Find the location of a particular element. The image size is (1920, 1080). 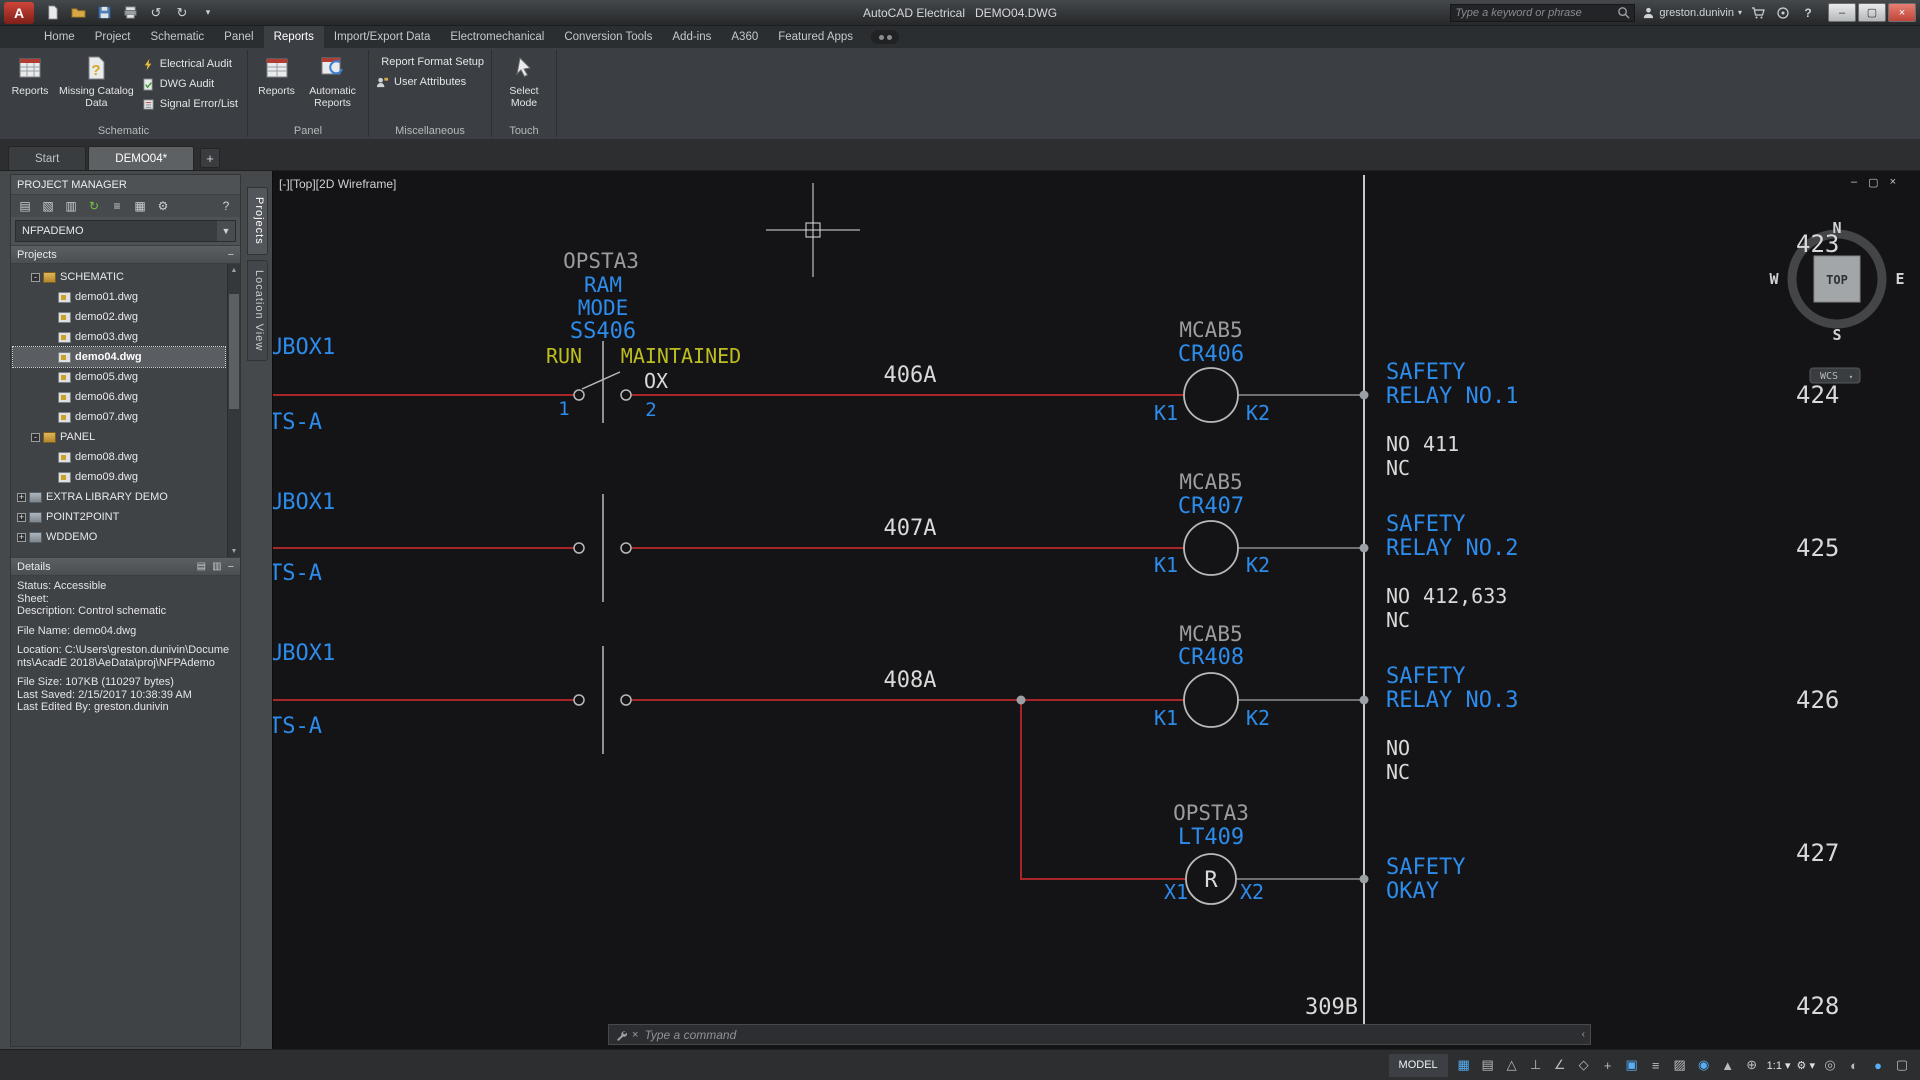

tree-item-demo01-dwg: demo01.dwg is located at coordinates (119, 297).